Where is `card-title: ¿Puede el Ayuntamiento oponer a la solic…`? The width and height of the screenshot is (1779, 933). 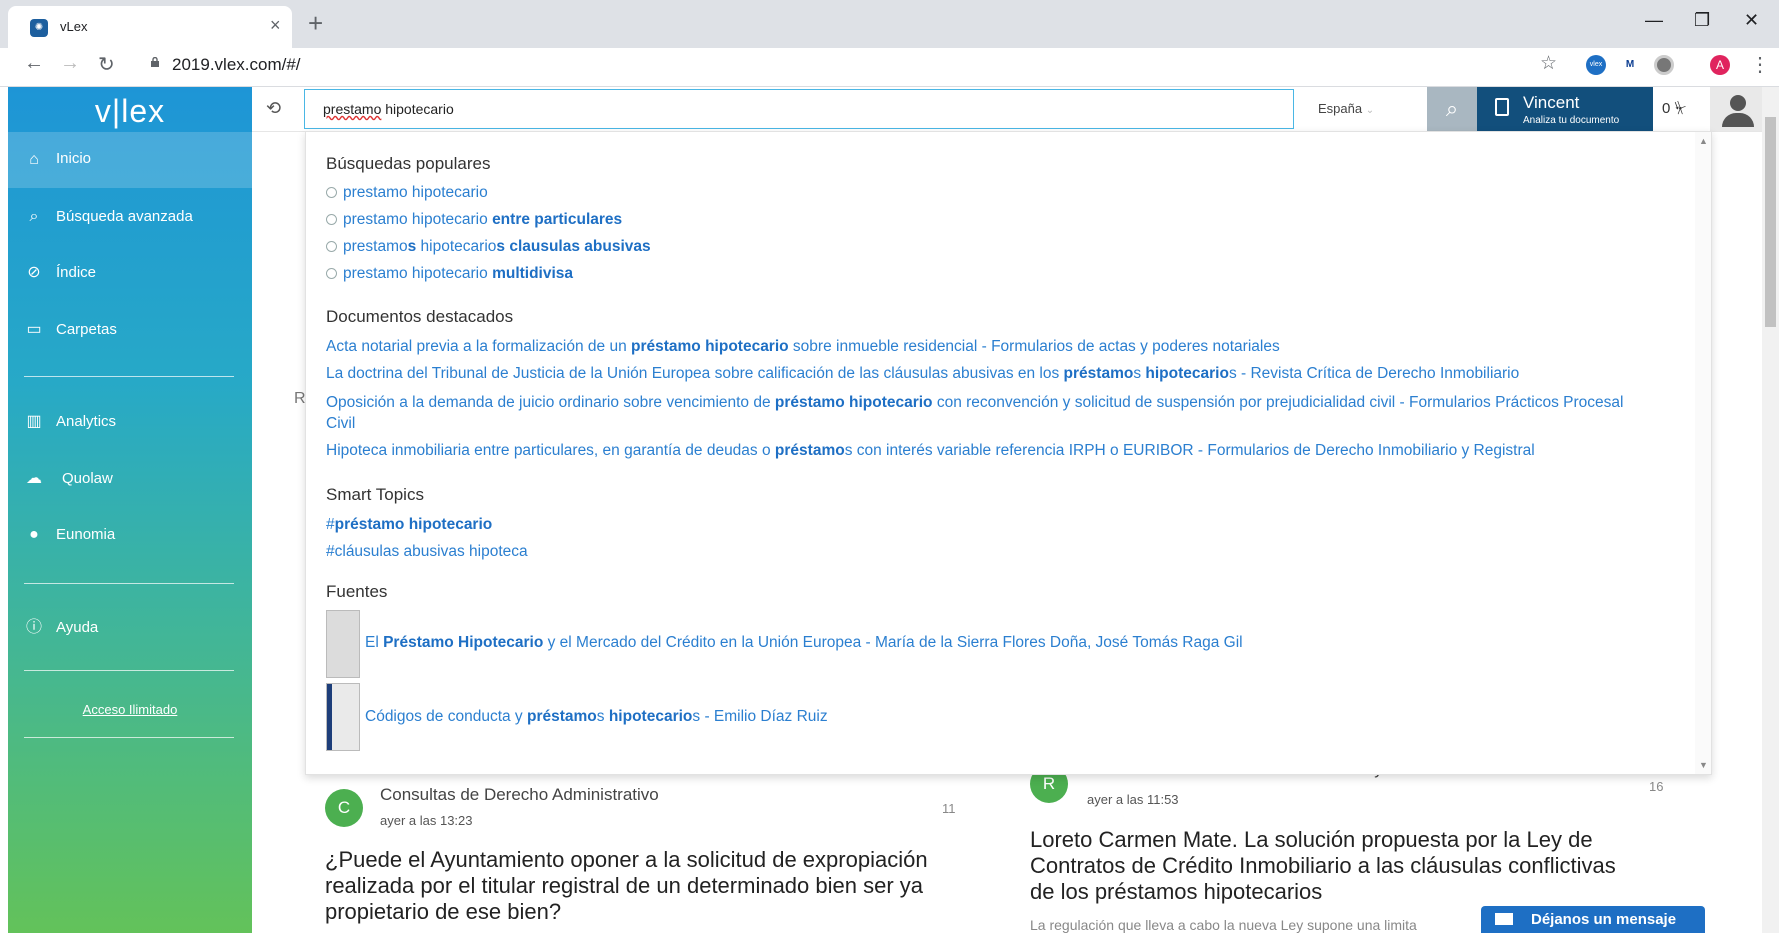 card-title: ¿Puede el Ayuntamiento oponer a la solic… is located at coordinates (645, 886).